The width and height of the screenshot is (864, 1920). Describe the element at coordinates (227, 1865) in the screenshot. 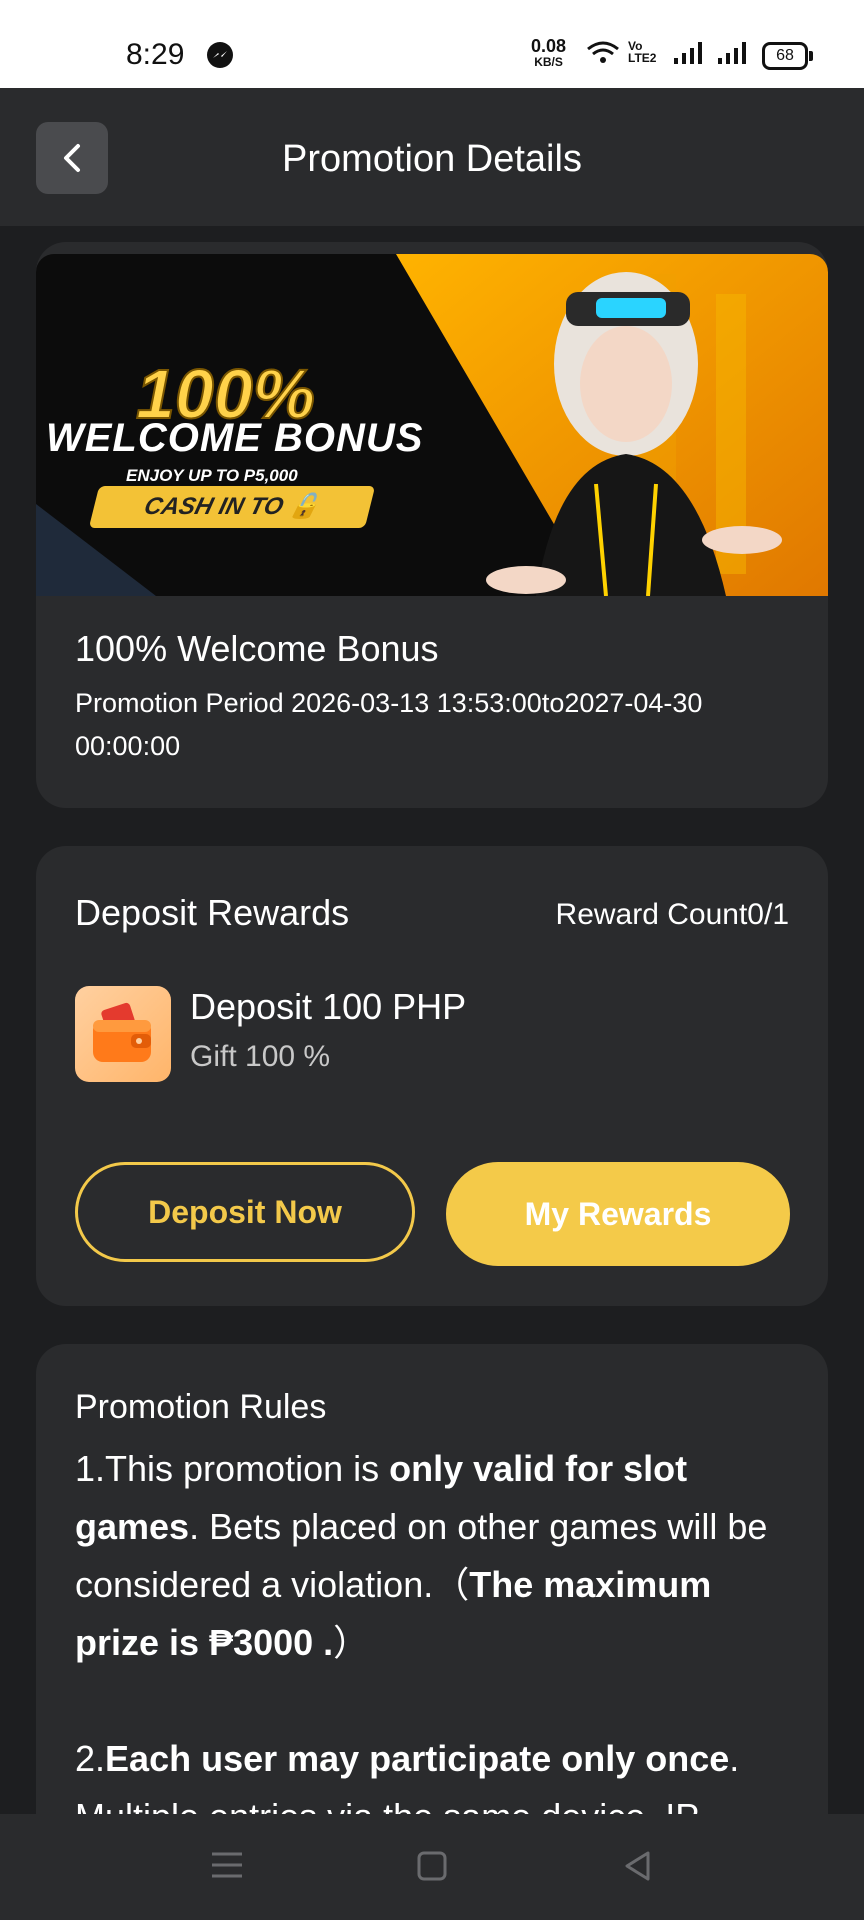

I see `menu-icon` at that location.